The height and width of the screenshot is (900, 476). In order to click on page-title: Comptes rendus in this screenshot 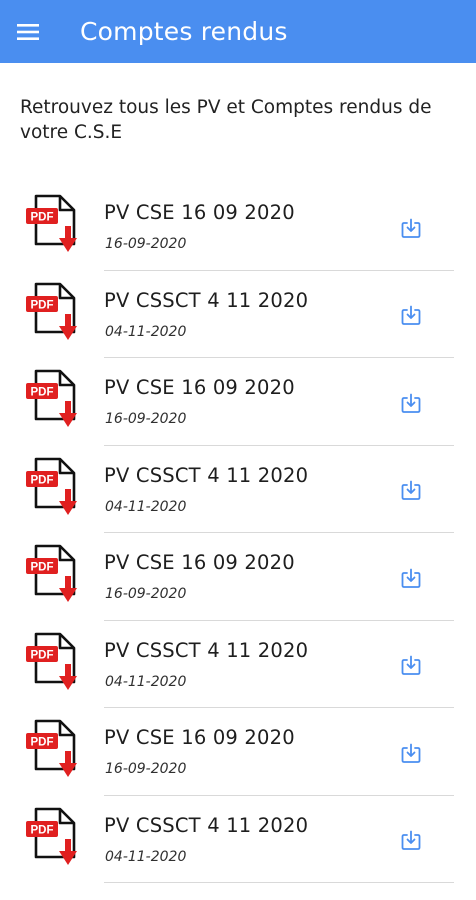, I will do `click(184, 31)`.